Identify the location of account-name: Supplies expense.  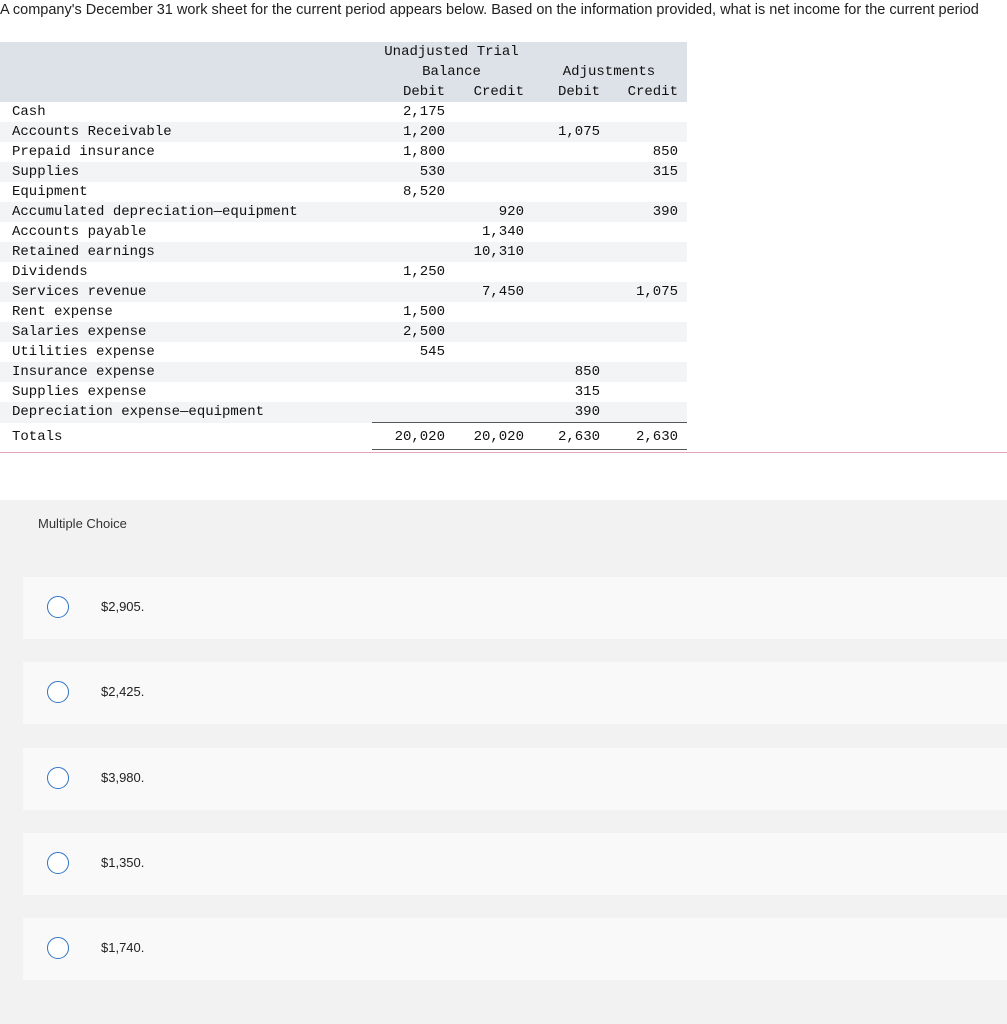
(79, 392).